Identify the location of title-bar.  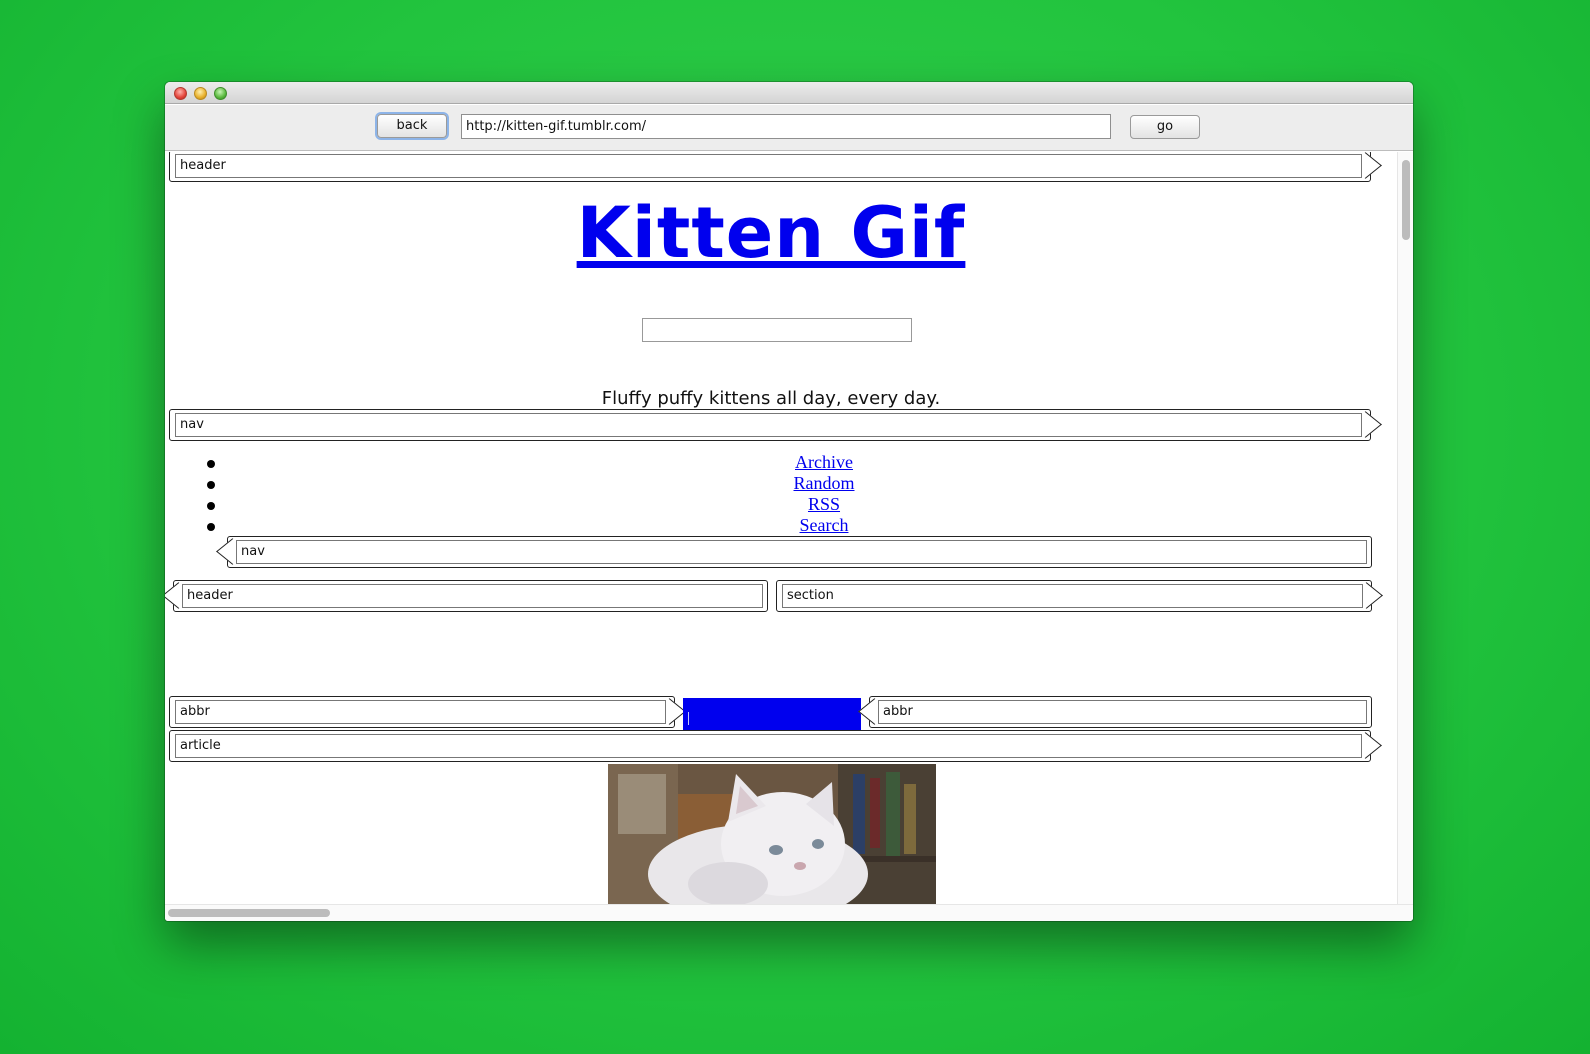
(789, 93).